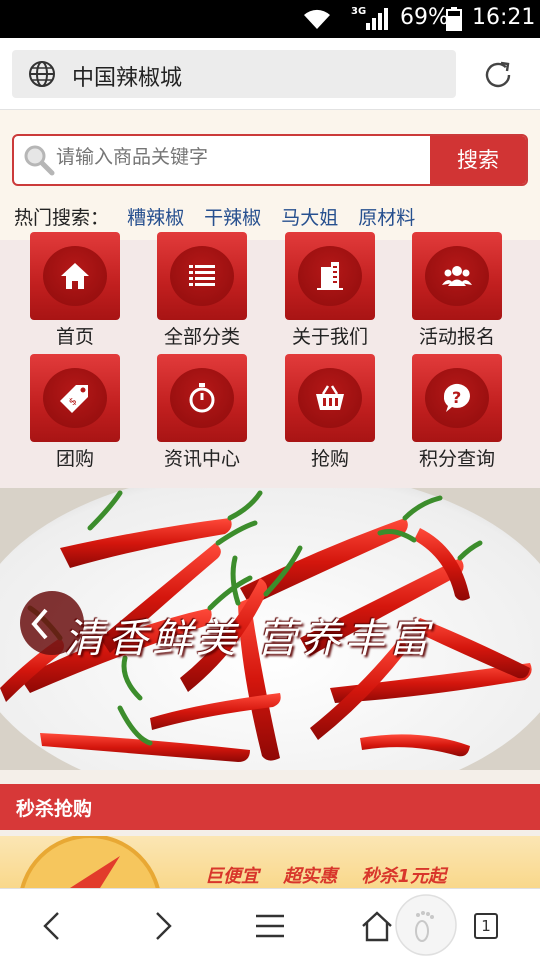 The image size is (540, 960). I want to click on hot-search-link: 马大姐, so click(309, 218).